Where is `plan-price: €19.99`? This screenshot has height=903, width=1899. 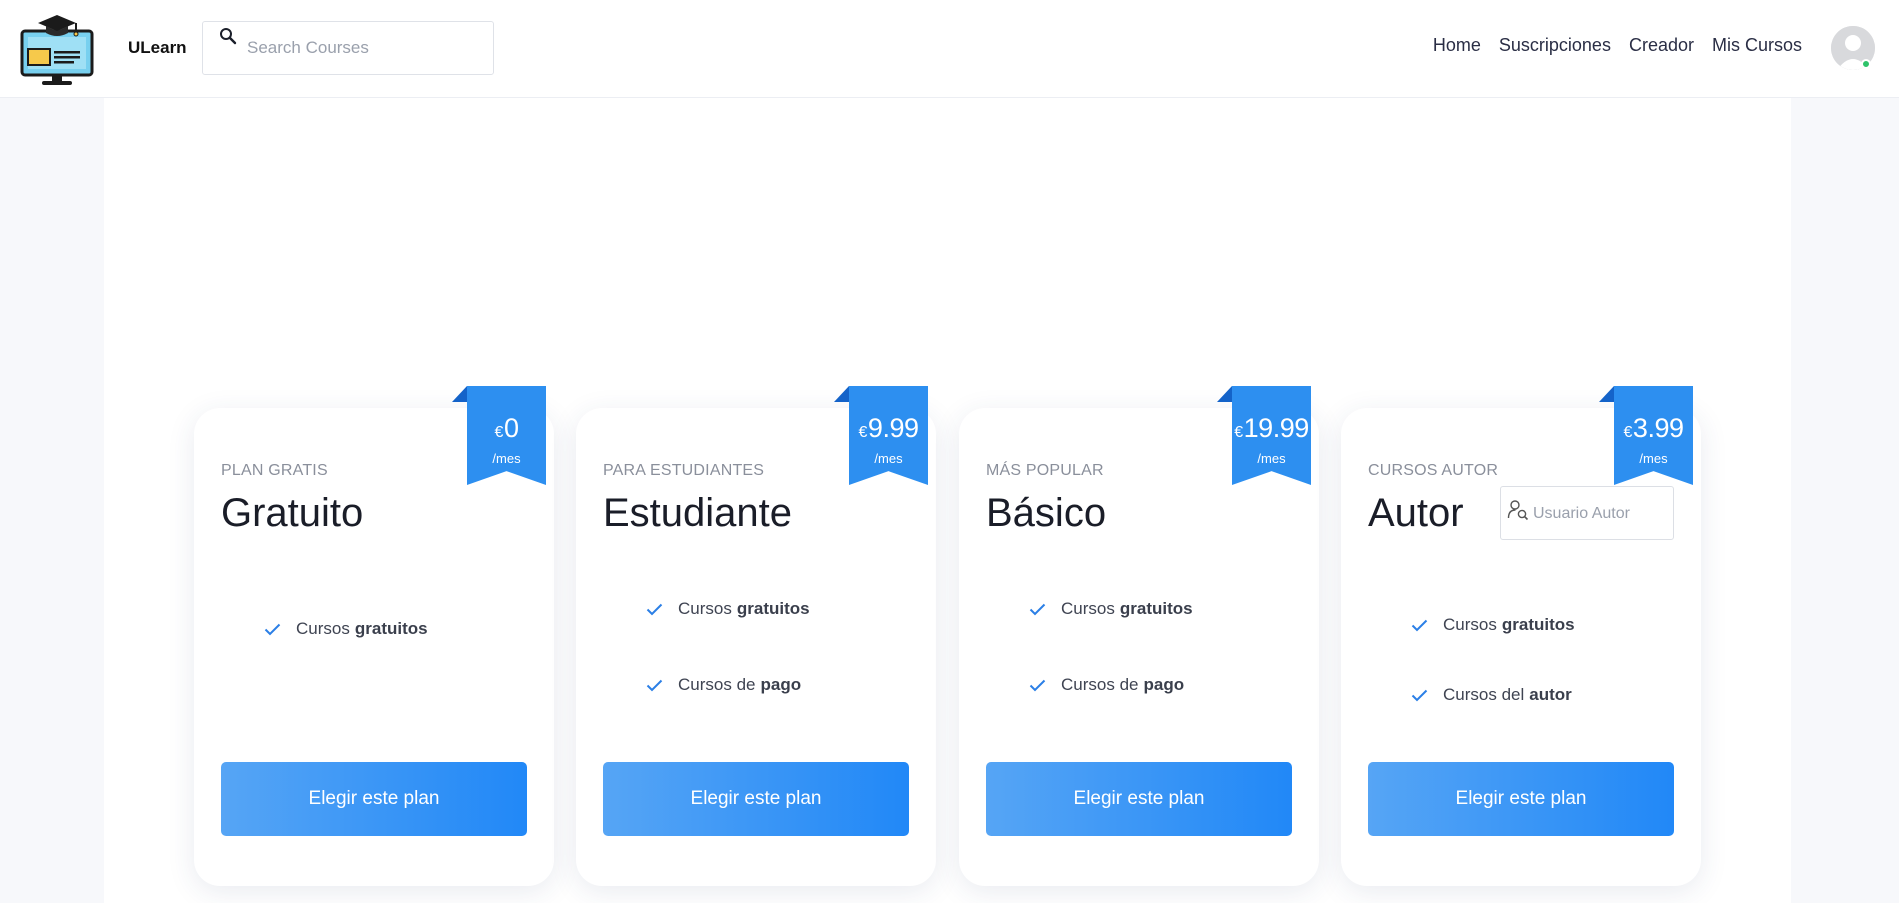 plan-price: €19.99 is located at coordinates (1271, 430).